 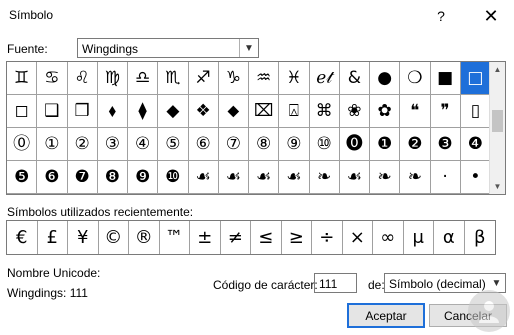 I want to click on symbol-cell: ♋, so click(x=52, y=78).